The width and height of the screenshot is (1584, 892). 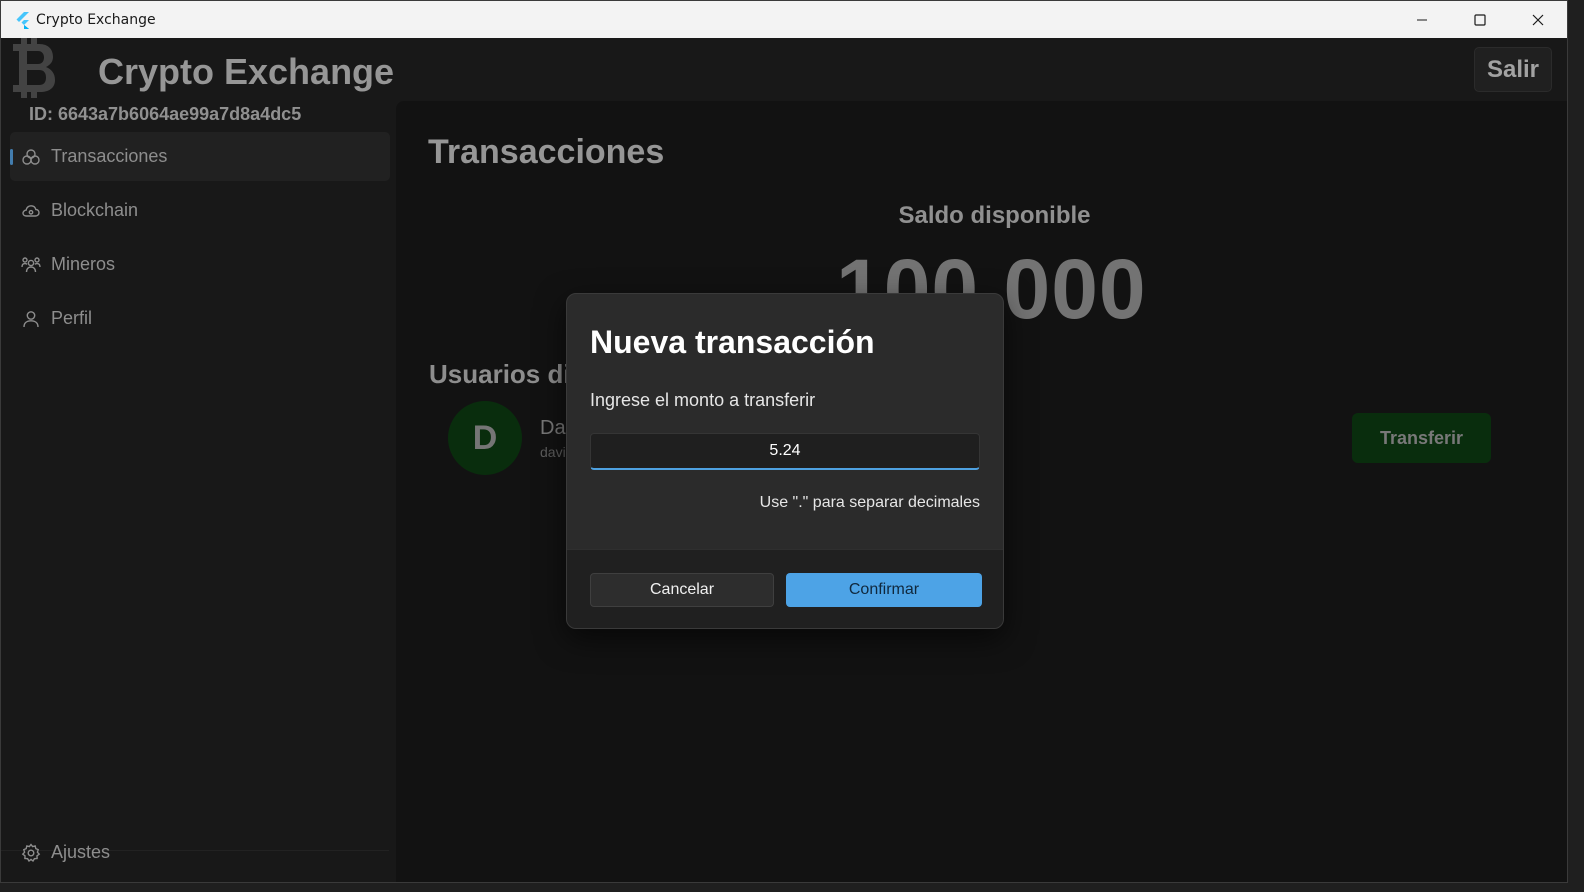 What do you see at coordinates (884, 590) in the screenshot?
I see `confirm-button: Confirmar` at bounding box center [884, 590].